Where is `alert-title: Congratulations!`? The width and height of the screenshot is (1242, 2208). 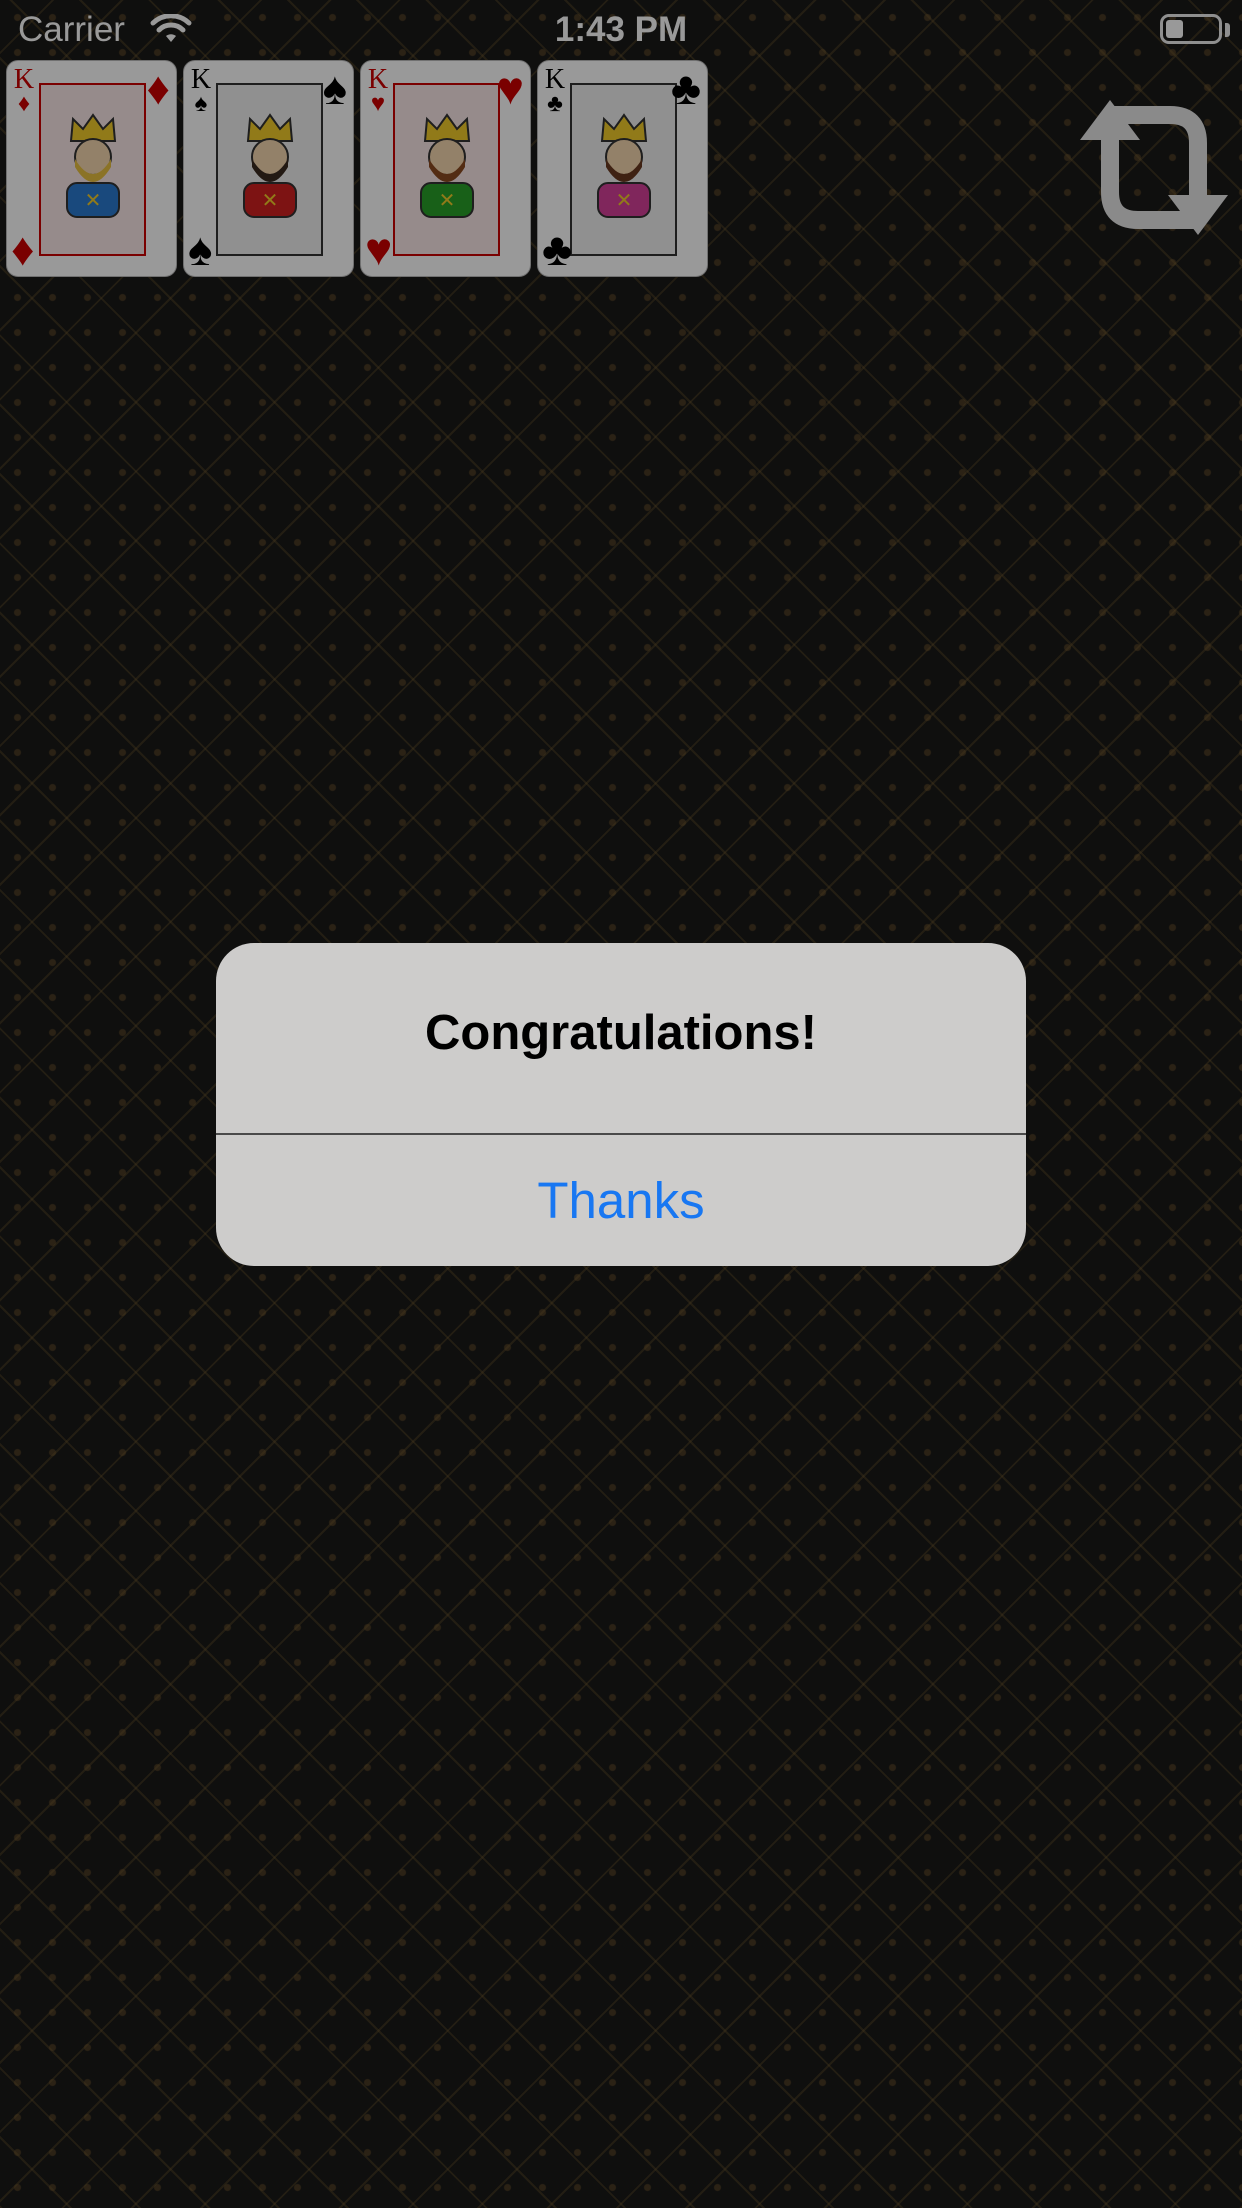
alert-title: Congratulations! is located at coordinates (621, 1033).